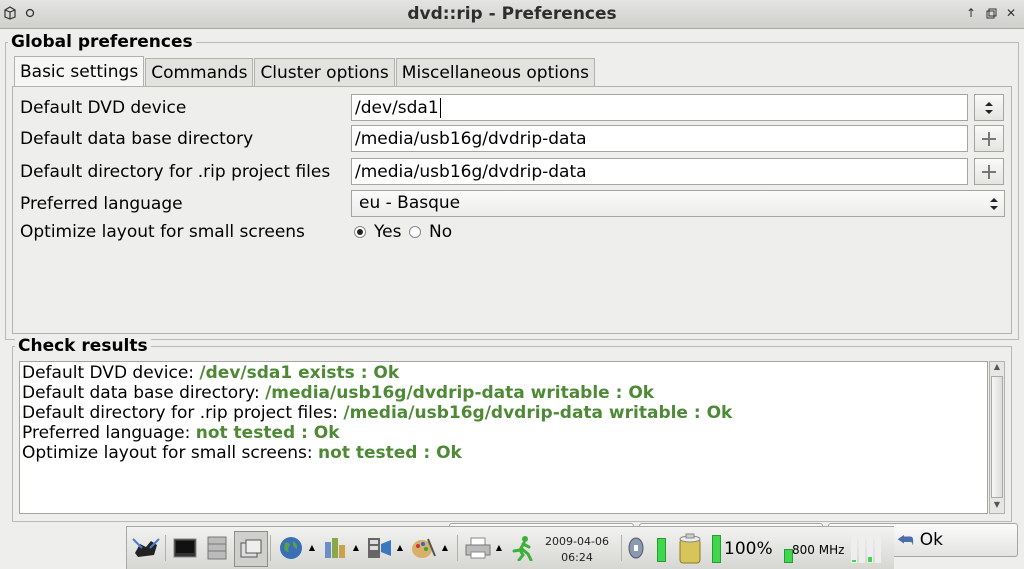 The width and height of the screenshot is (1024, 569). I want to click on maximize-icon, so click(991, 13).